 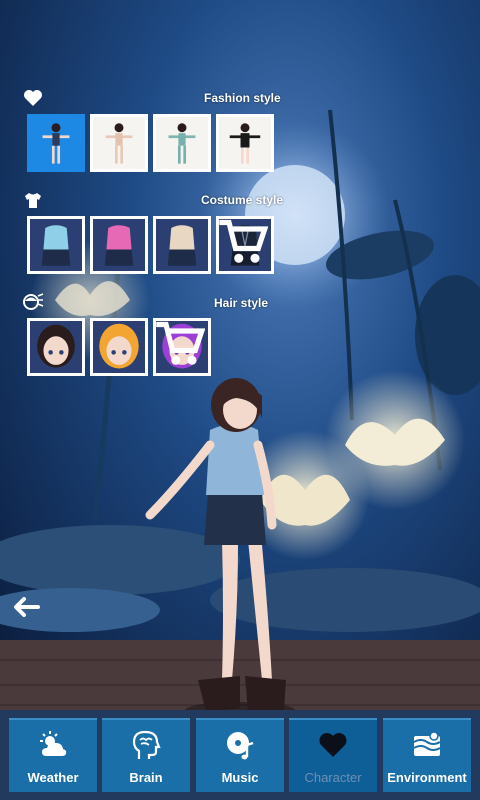 I want to click on nav-character-button: Character, so click(x=333, y=755).